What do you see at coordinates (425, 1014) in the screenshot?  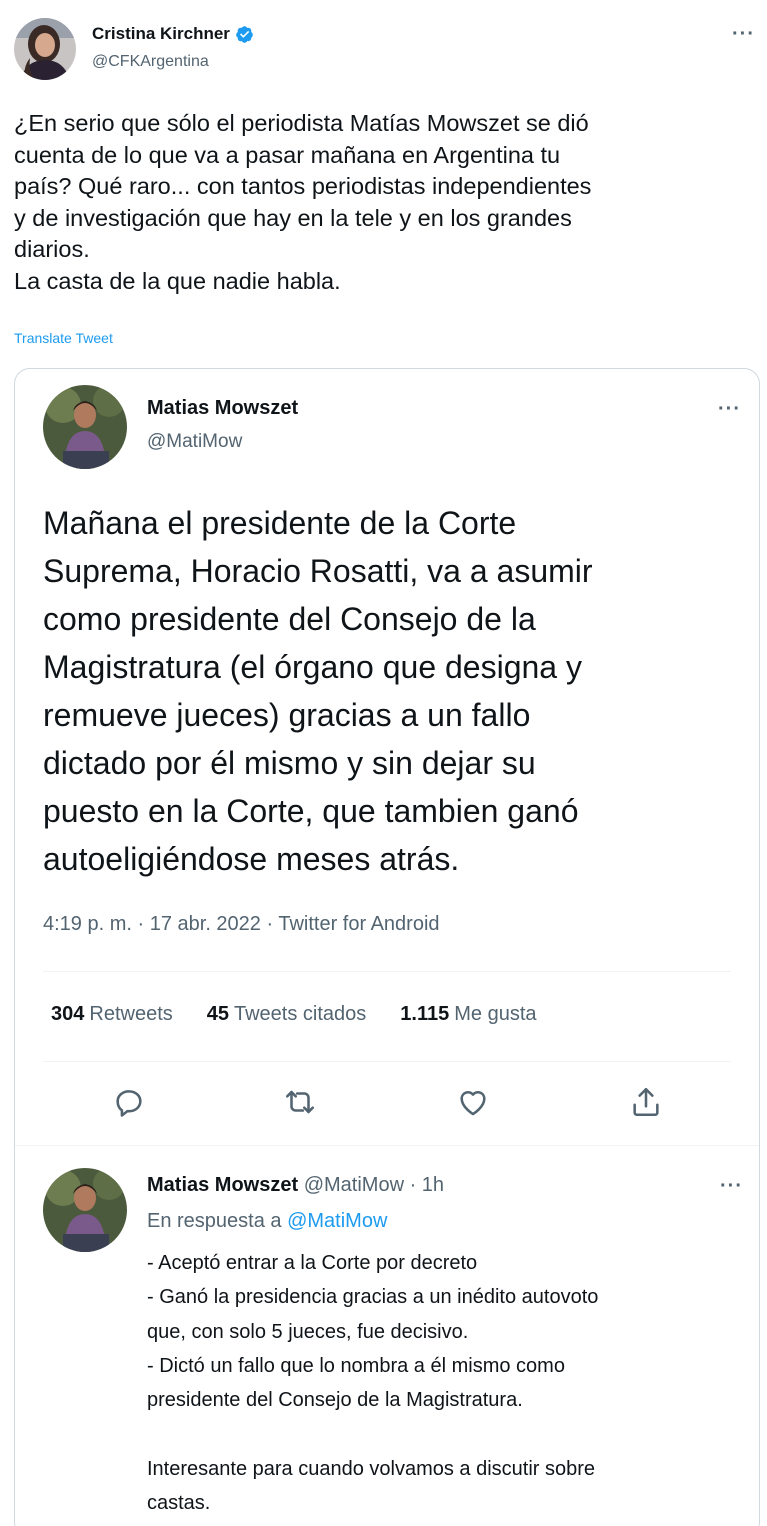 I see `likes-count: 1.115` at bounding box center [425, 1014].